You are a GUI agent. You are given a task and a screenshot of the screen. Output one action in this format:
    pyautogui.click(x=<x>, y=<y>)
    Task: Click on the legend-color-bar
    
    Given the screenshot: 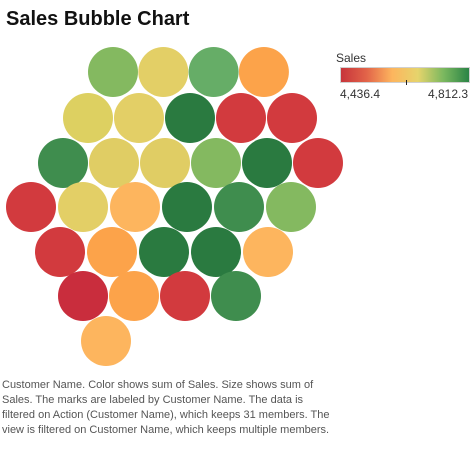 What is the action you would take?
    pyautogui.click(x=405, y=75)
    